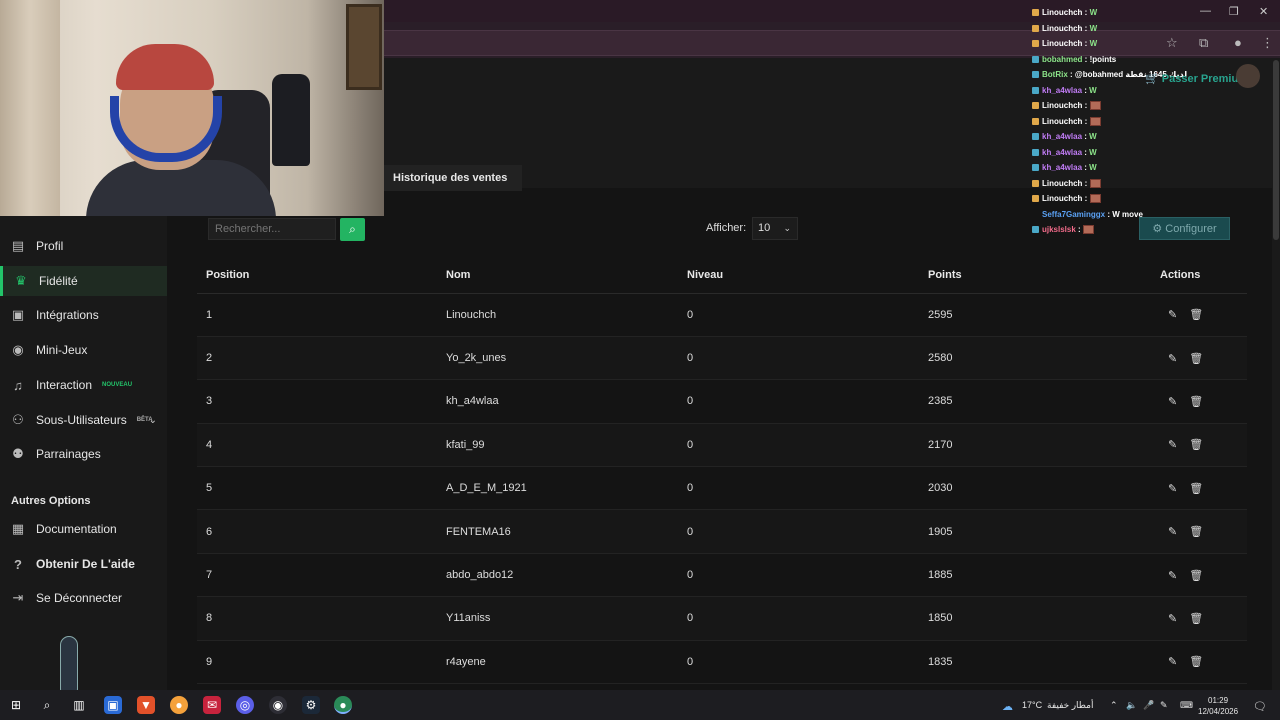  Describe the element at coordinates (317, 315) in the screenshot. I see `position-cell: 1` at that location.